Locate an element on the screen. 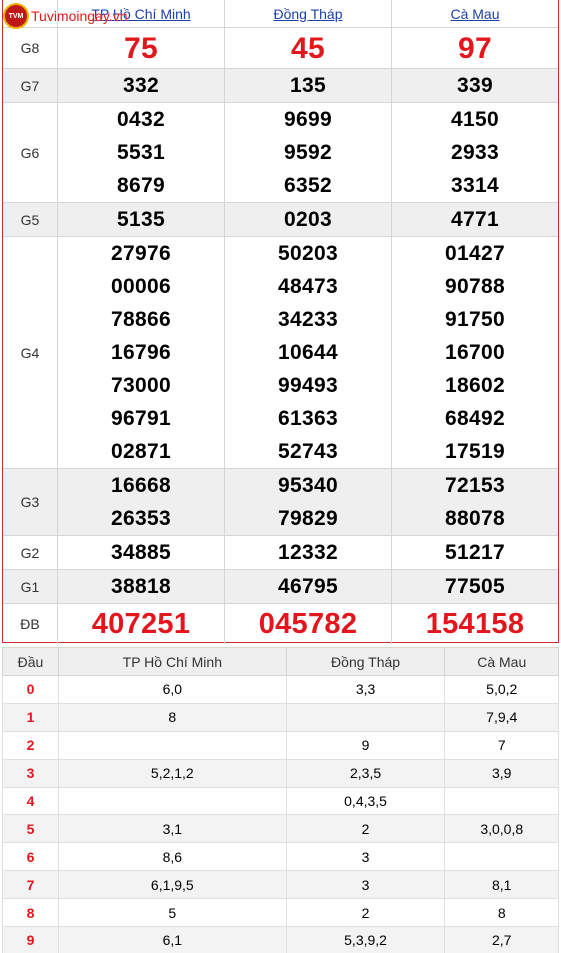 This screenshot has height=953, width=561. prize-number: 97 is located at coordinates (475, 48).